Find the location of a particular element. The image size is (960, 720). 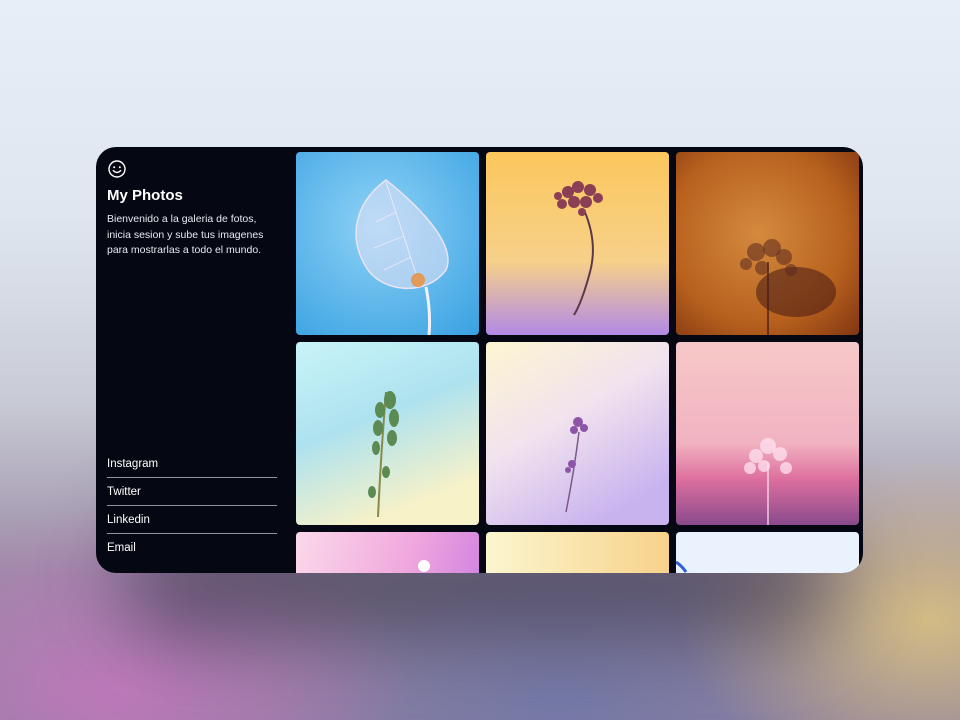

light-blue-photo is located at coordinates (767, 552).